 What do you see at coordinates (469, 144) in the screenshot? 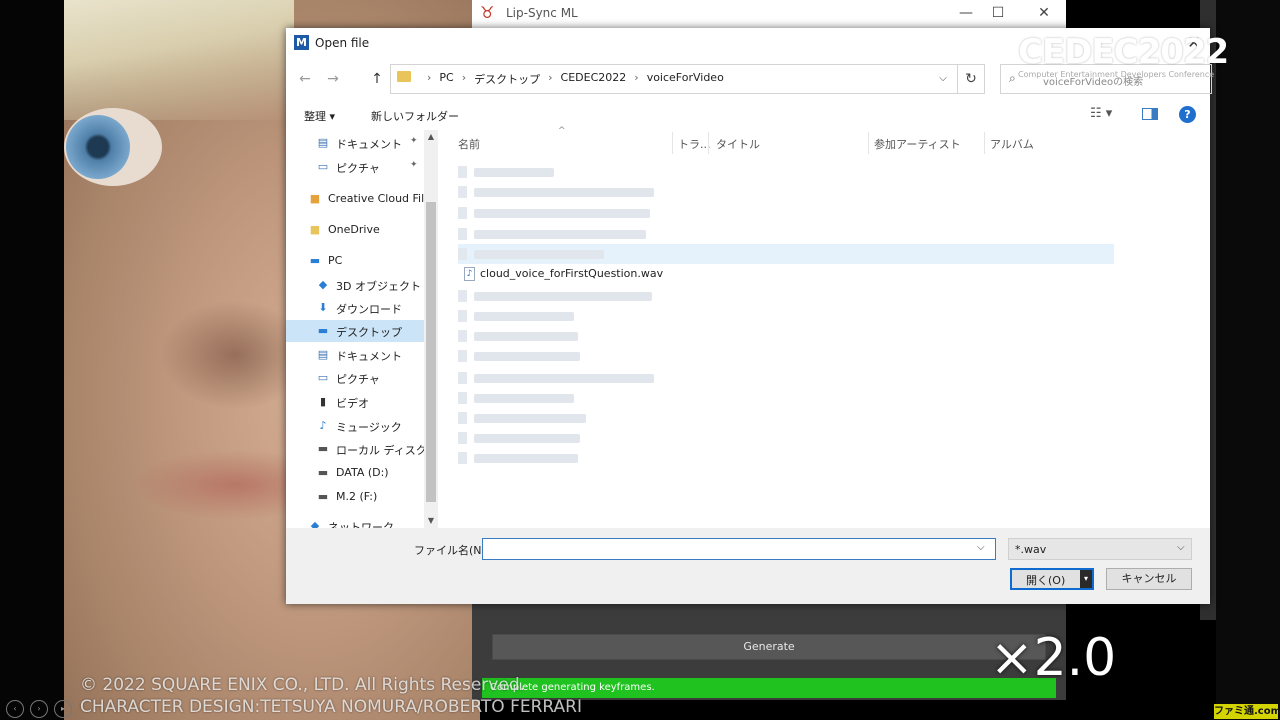
I see `column-name: 名前` at bounding box center [469, 144].